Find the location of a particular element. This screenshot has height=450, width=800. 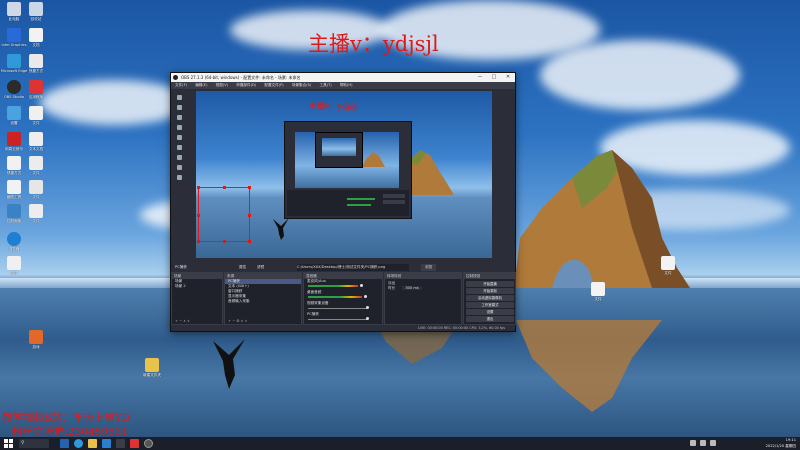

system-clock: 19:11 2022/1/20 星期四 is located at coordinates (781, 443).